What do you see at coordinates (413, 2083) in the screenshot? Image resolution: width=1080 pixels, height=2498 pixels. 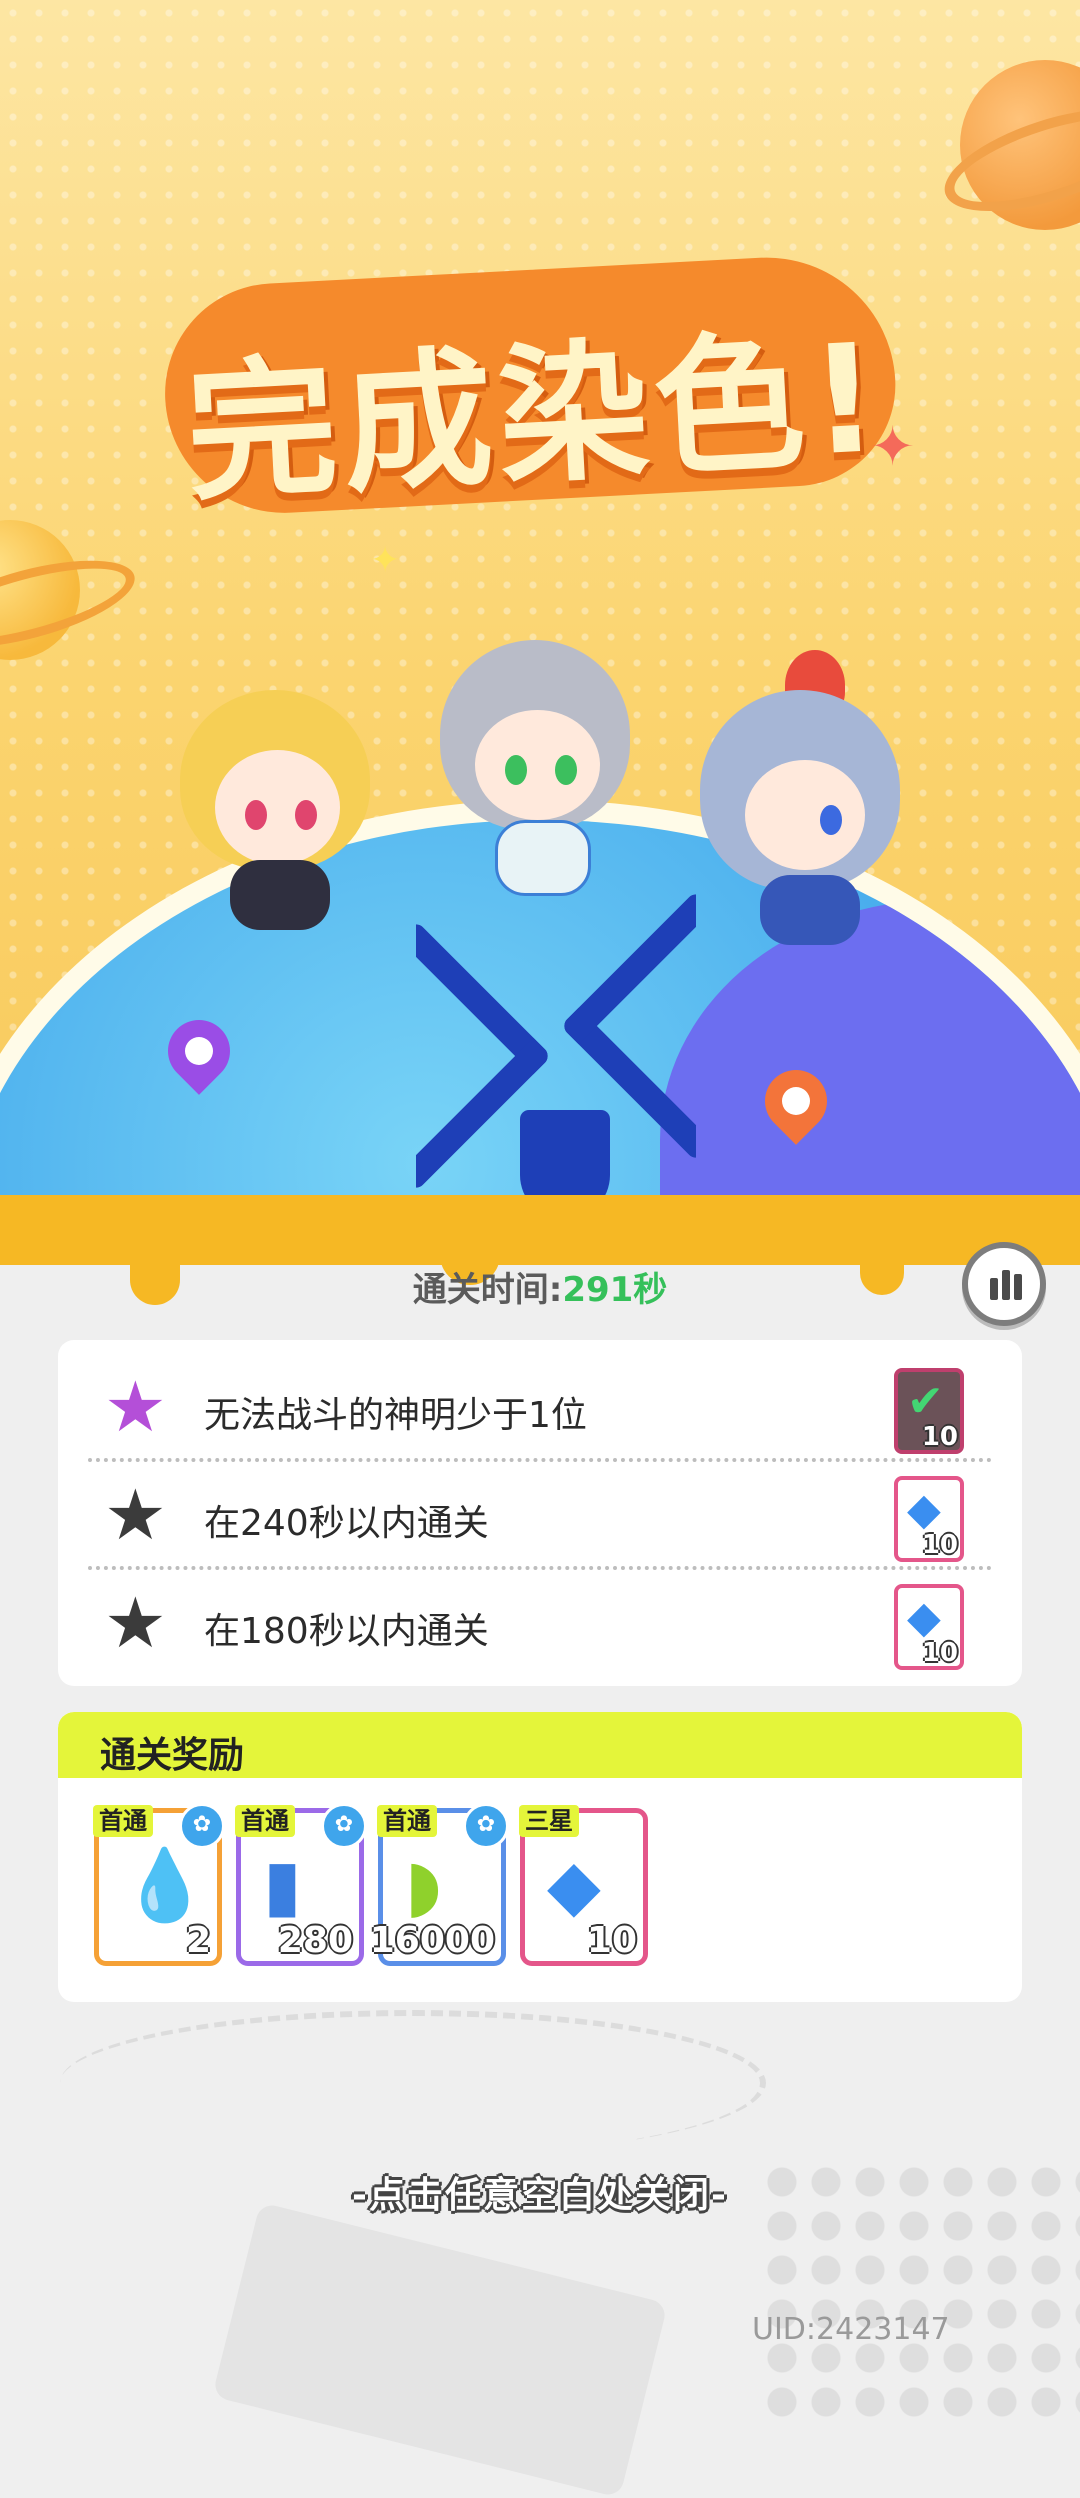 I see `dashed-path-decoration` at bounding box center [413, 2083].